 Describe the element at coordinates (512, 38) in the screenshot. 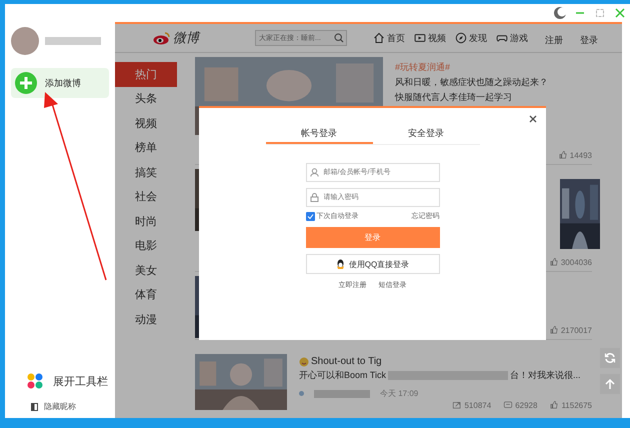

I see `nav-link: 游戏` at that location.